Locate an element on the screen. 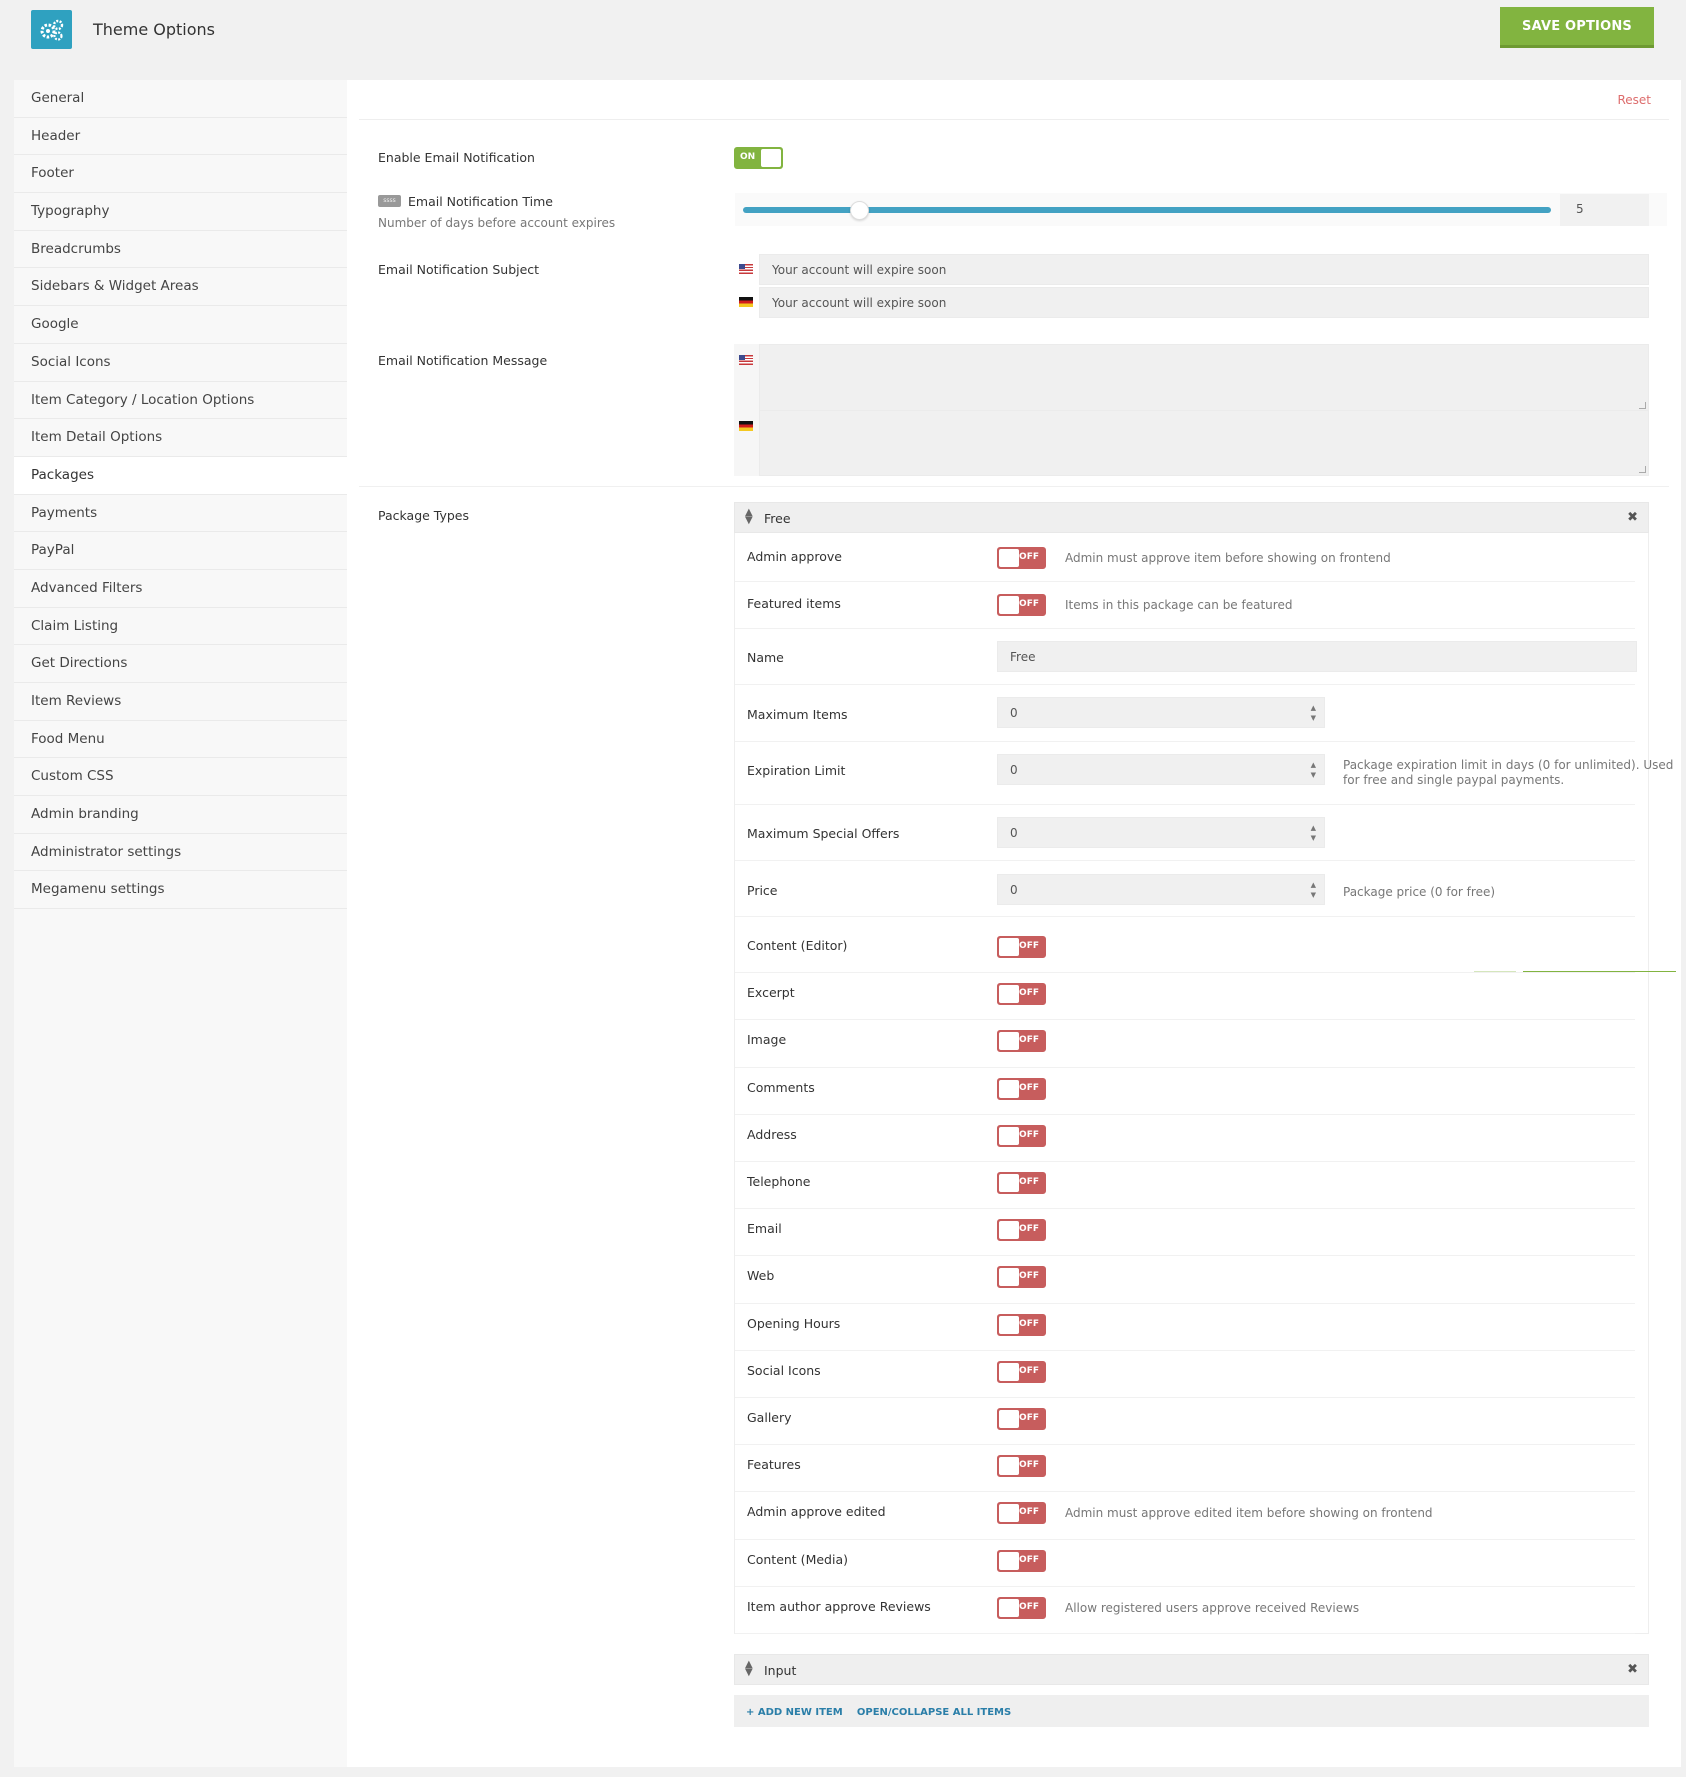 This screenshot has height=1777, width=1686. sidebar-item-paypal: PayPal is located at coordinates (180, 551).